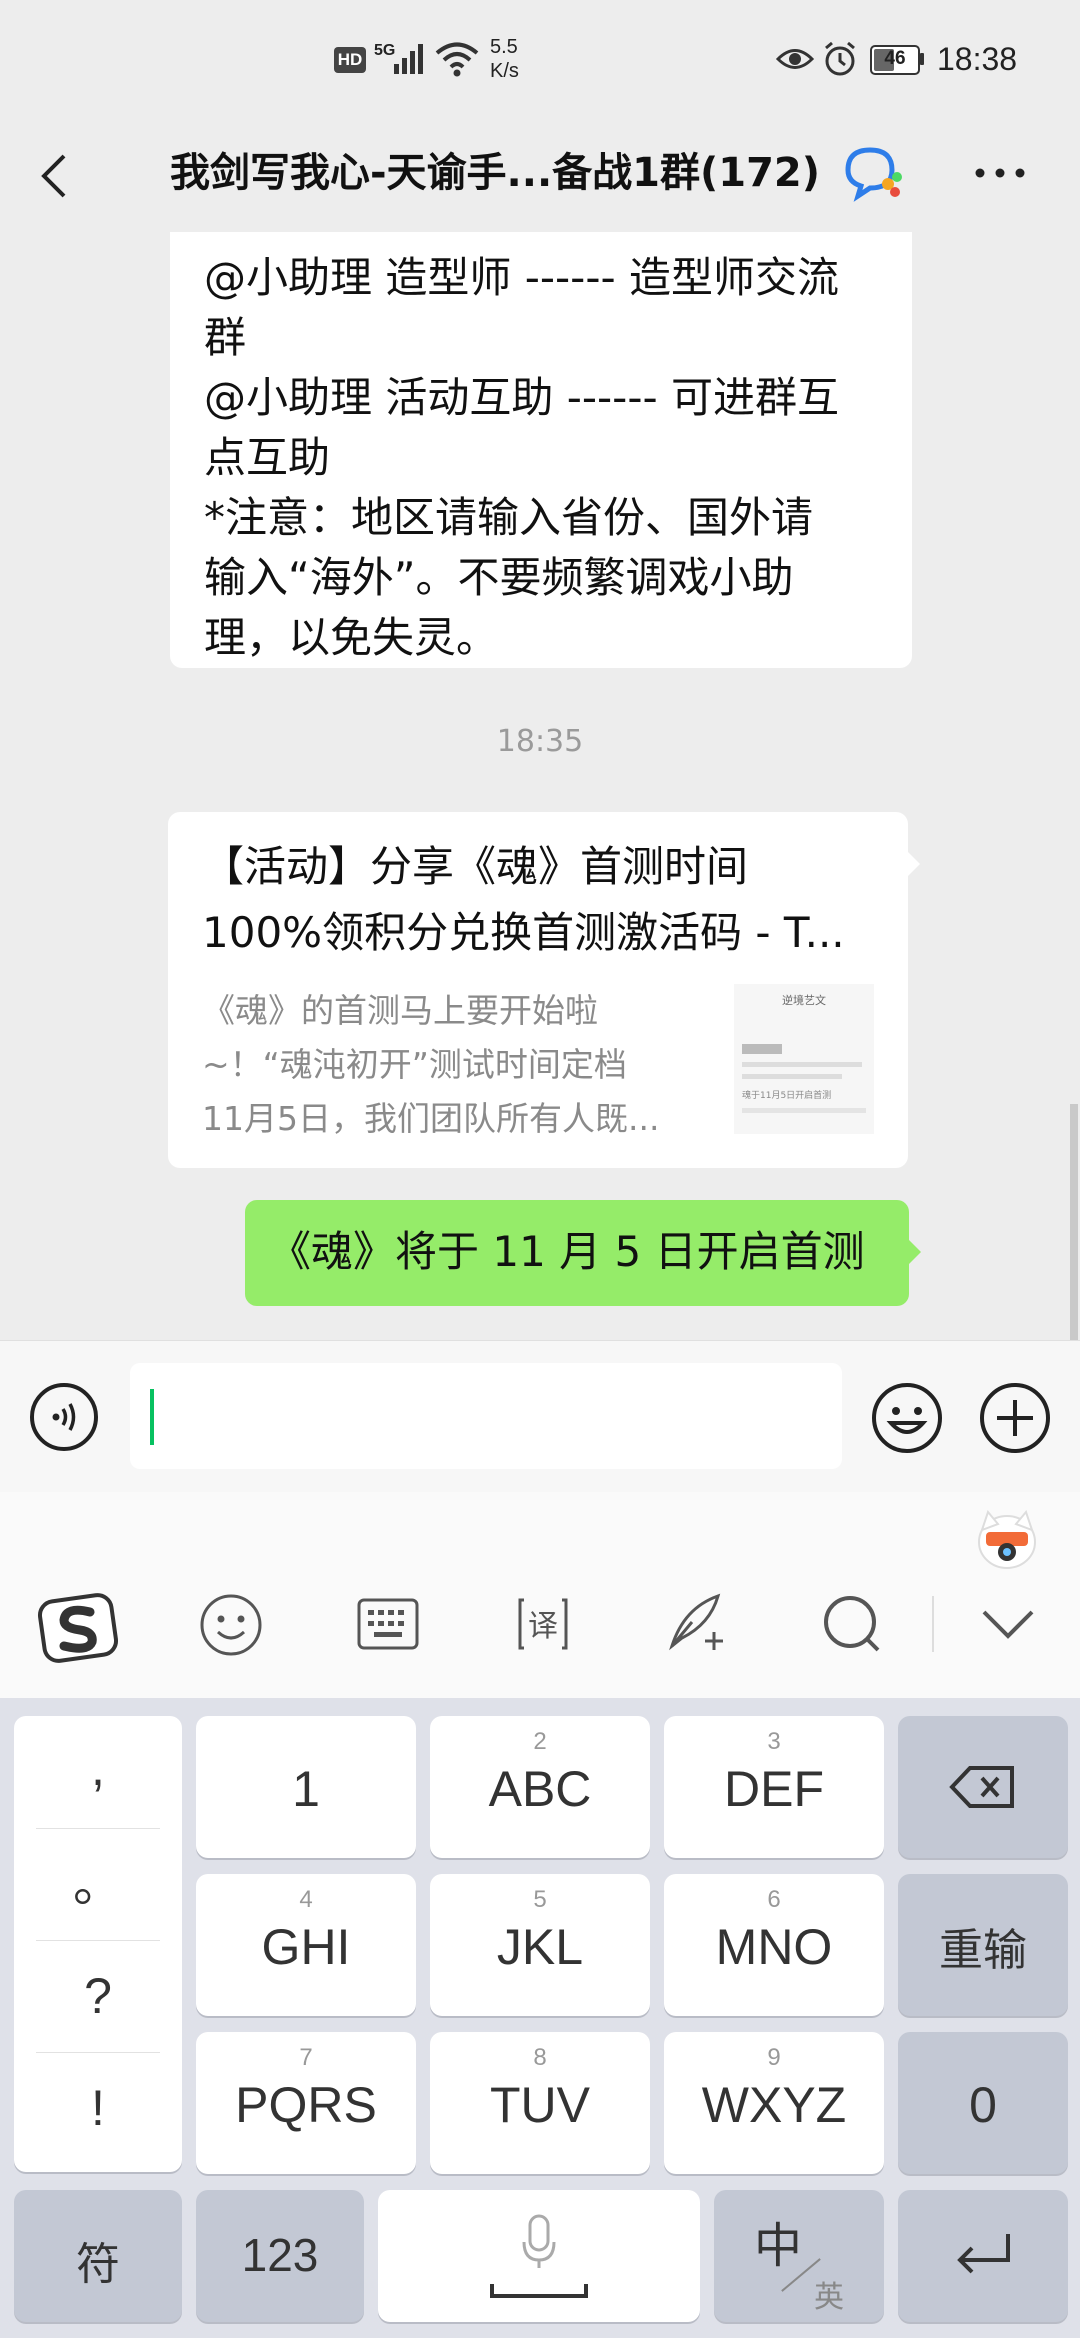 The image size is (1080, 2338). Describe the element at coordinates (907, 1418) in the screenshot. I see `emoji-icon` at that location.